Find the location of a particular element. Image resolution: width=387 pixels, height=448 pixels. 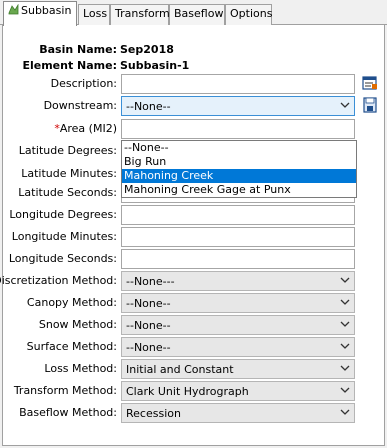

dropdown-option: Big Run is located at coordinates (239, 162).